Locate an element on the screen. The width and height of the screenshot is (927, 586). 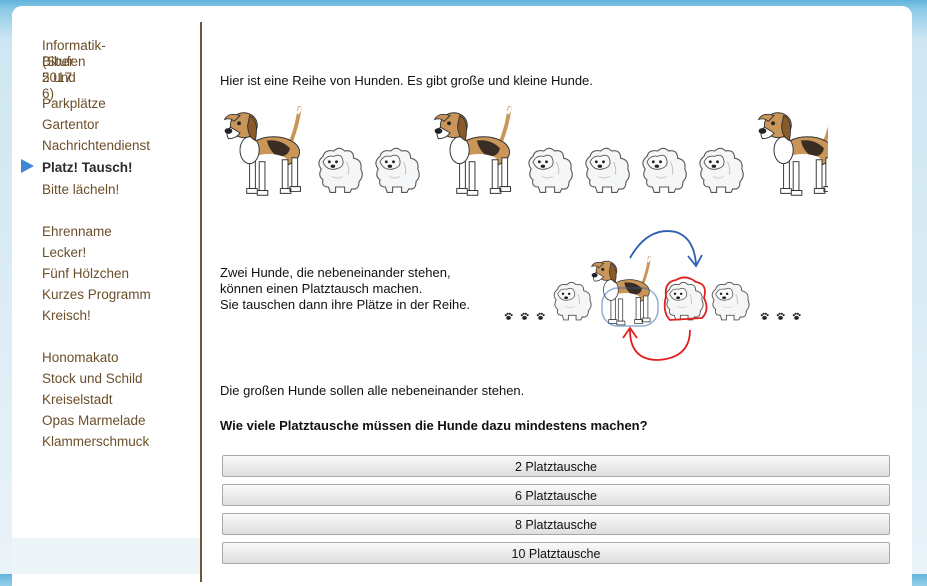
swap-arrow-top-icon is located at coordinates (666, 249).